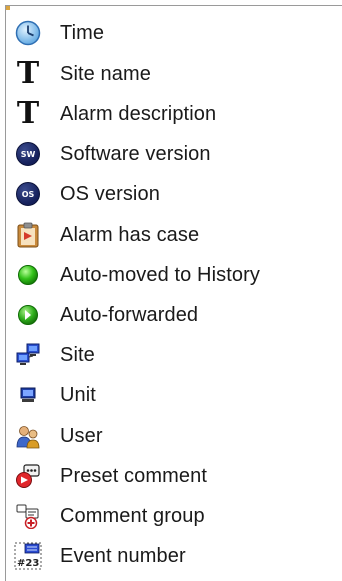  I want to click on comment-group-icon, so click(28, 516).